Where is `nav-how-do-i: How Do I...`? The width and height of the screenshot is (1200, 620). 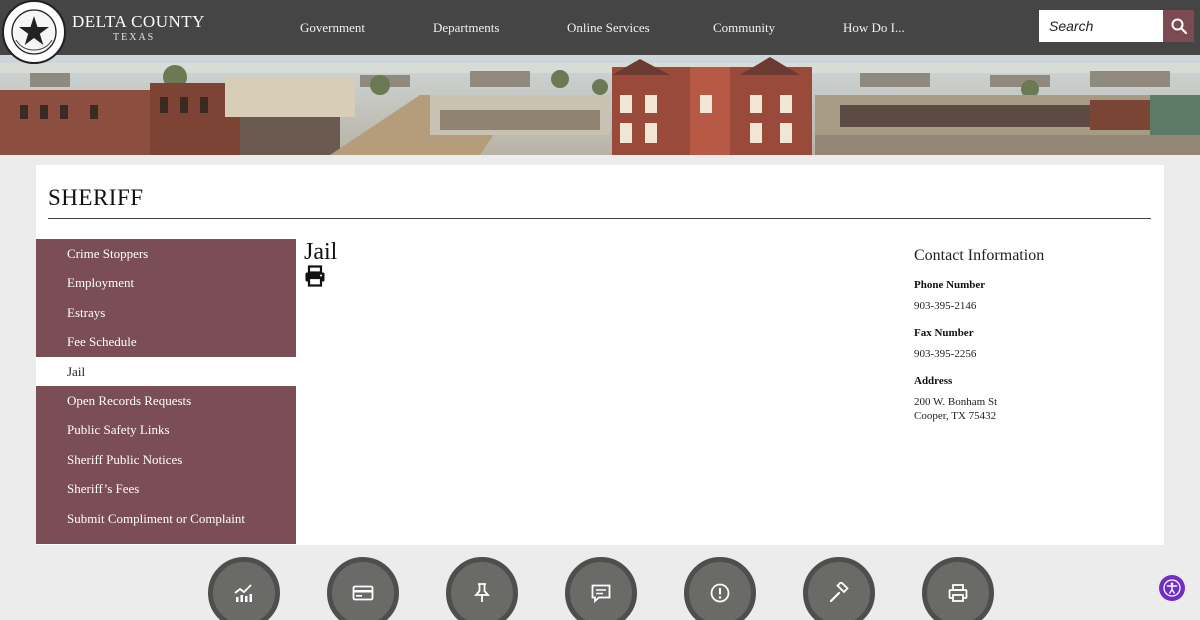 nav-how-do-i: How Do I... is located at coordinates (874, 28).